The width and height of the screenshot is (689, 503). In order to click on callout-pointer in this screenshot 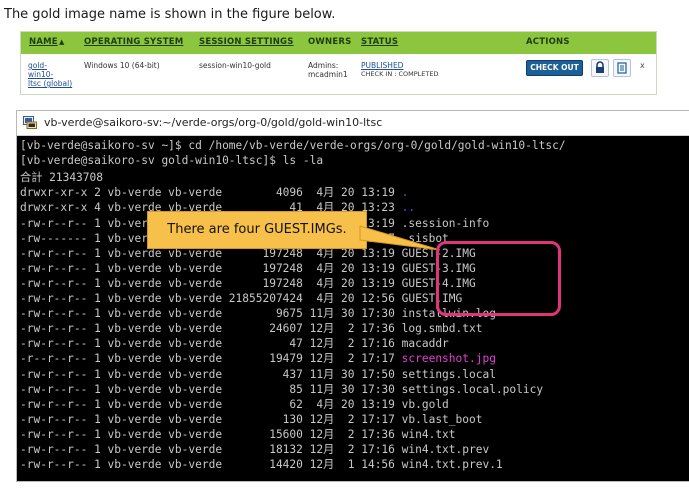, I will do `click(400, 238)`.